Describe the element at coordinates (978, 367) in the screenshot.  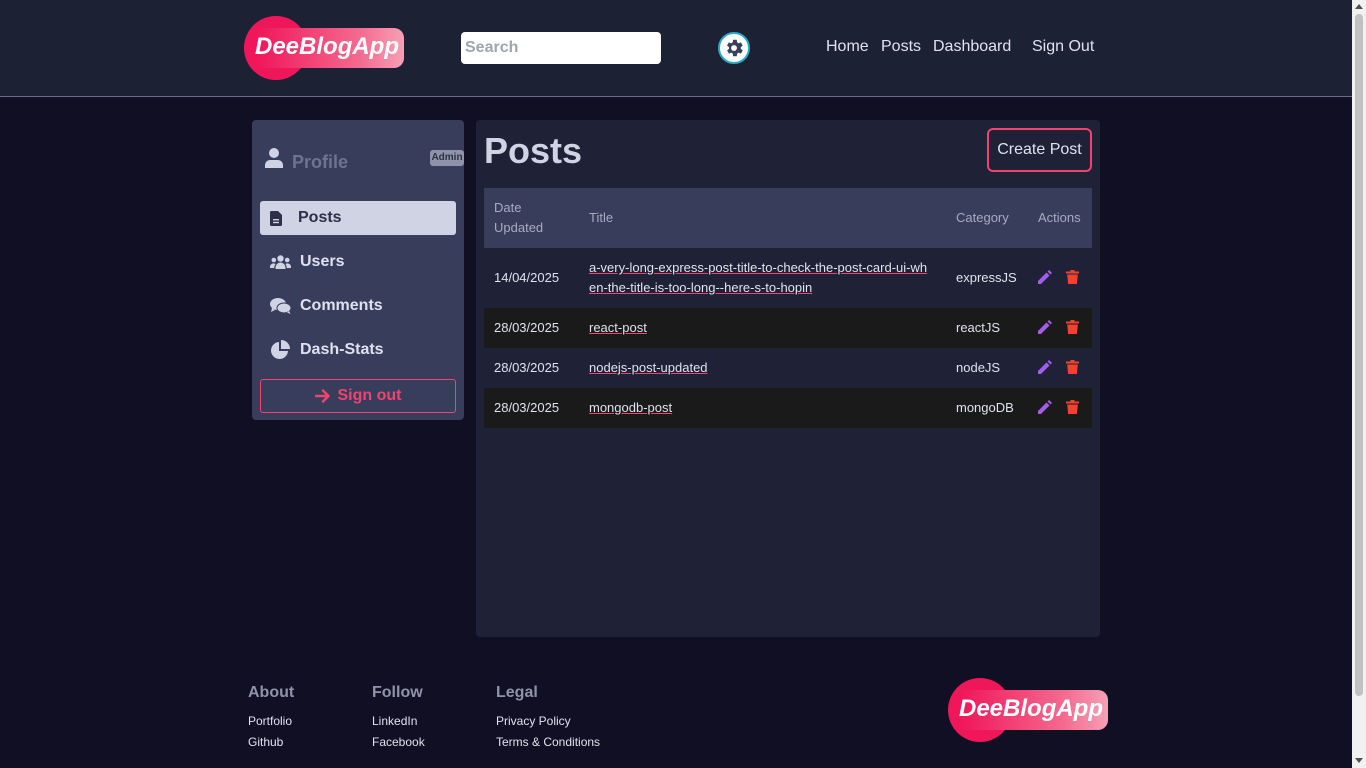
I see `row-category: nodeJS` at that location.